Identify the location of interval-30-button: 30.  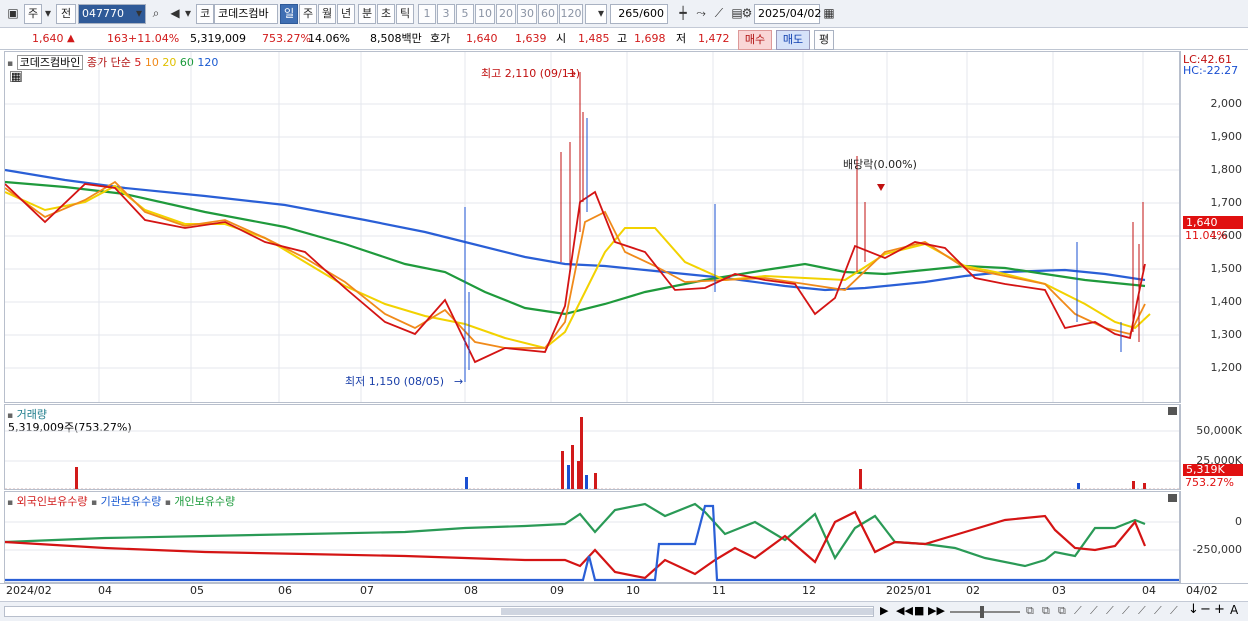
(527, 14).